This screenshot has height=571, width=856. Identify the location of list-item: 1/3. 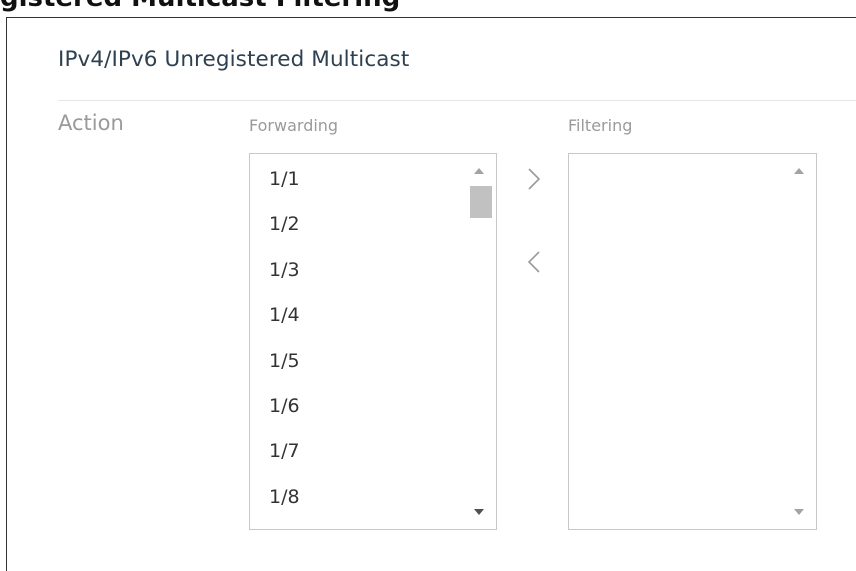
(284, 270).